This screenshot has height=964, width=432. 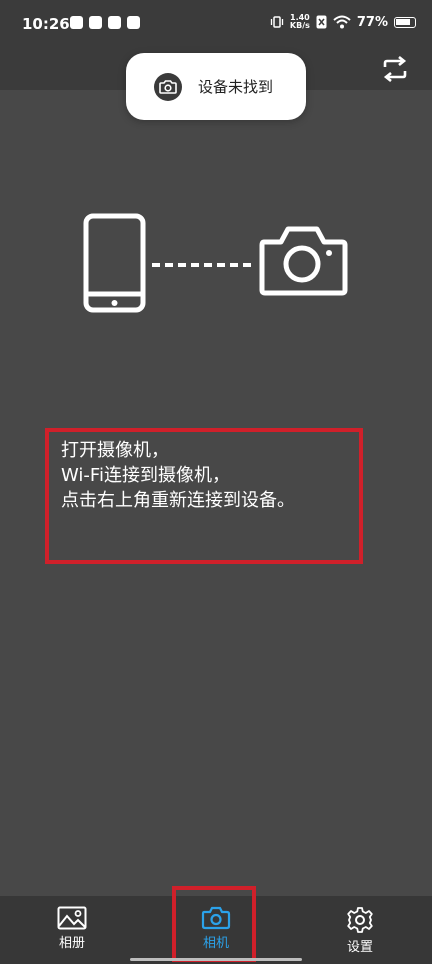 I want to click on tab-settings-label: 设置, so click(x=359, y=947).